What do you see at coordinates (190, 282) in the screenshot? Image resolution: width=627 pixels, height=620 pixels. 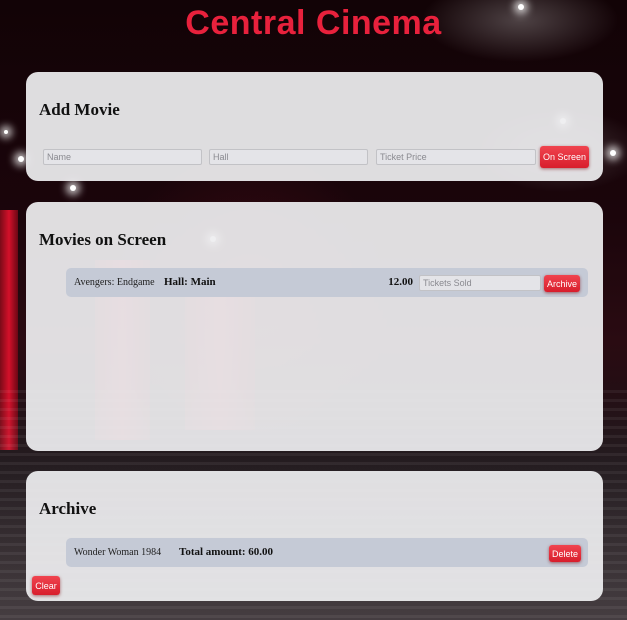 I see `movie-hall: Hall: Main` at bounding box center [190, 282].